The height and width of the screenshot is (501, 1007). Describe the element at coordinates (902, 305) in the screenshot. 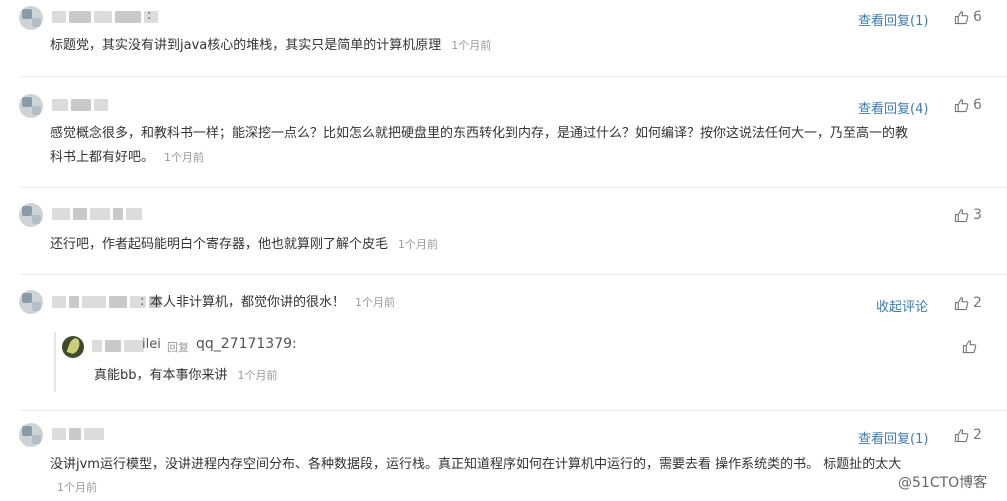

I see `collapse-replies-link: 收起评论` at that location.